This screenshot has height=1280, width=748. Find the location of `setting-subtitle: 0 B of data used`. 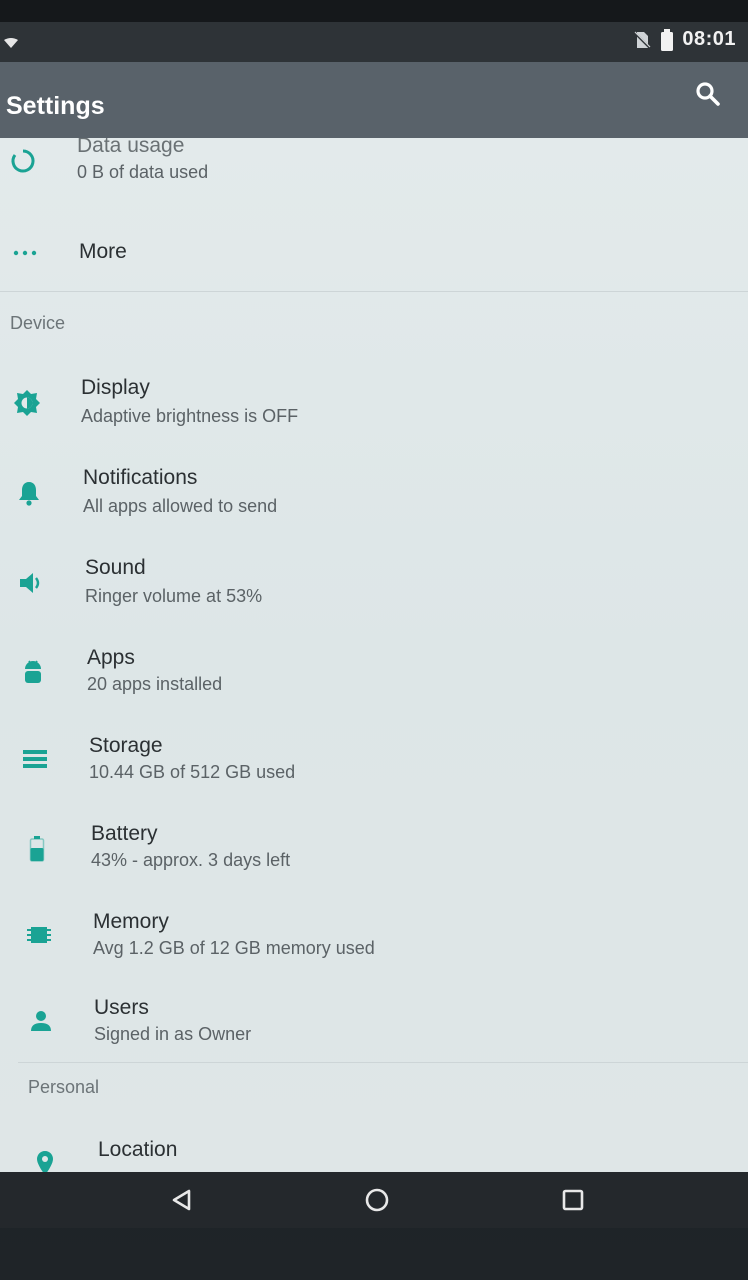

setting-subtitle: 0 B of data used is located at coordinates (143, 172).